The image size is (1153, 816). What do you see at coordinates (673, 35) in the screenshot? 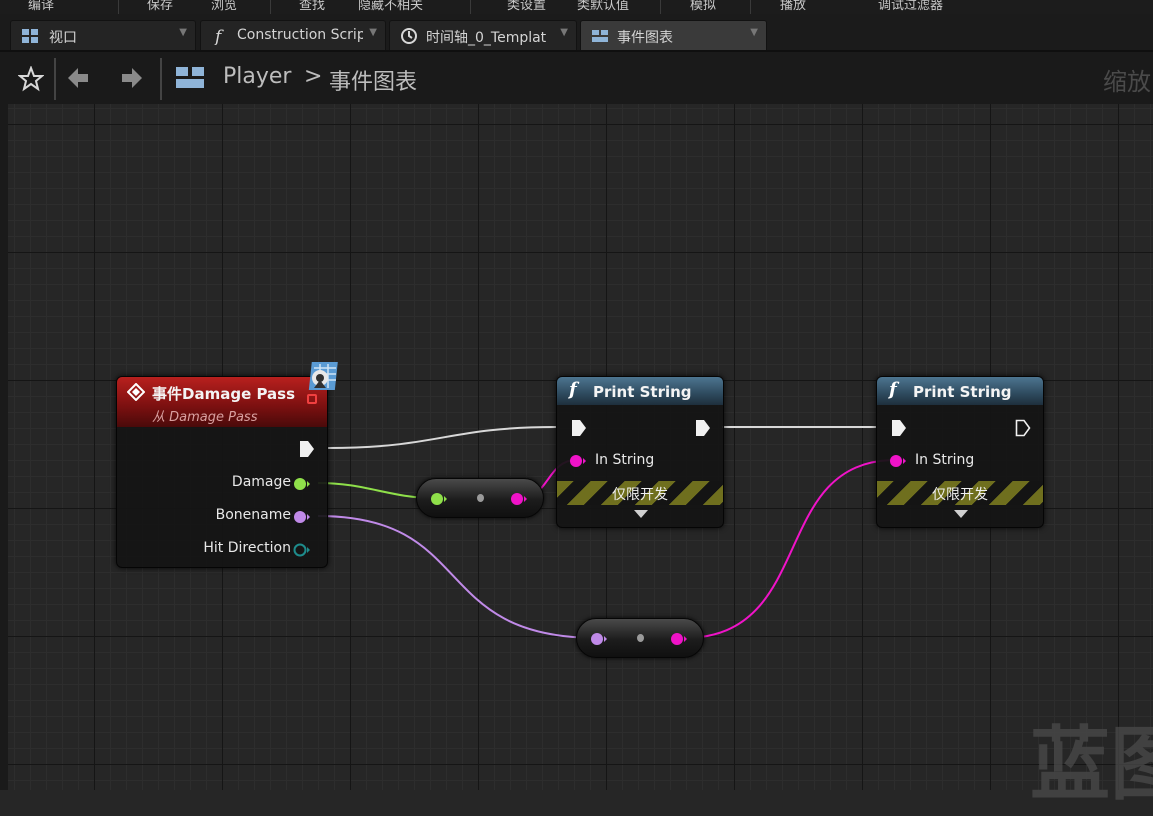
I see `tab-event-graph: 事件图表 ▼` at bounding box center [673, 35].